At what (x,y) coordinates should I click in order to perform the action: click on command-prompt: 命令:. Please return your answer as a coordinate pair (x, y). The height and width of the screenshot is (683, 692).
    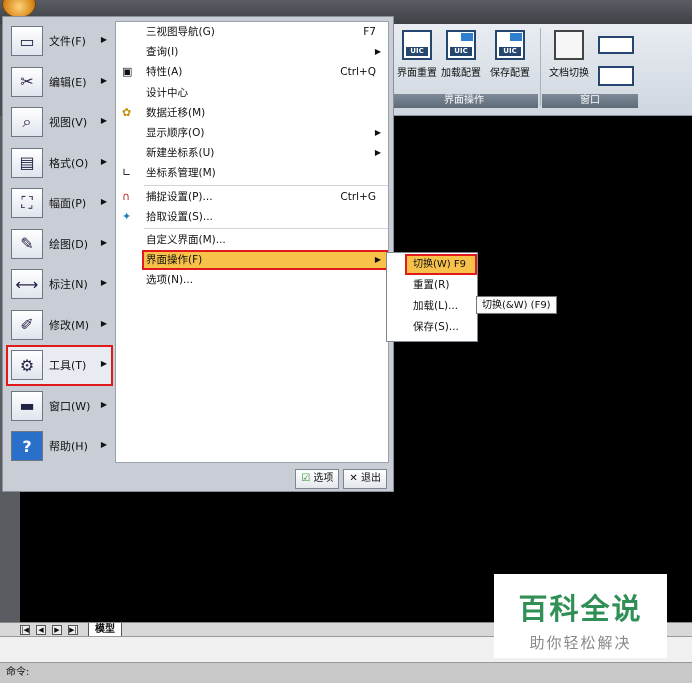
    Looking at the image, I should click on (18, 672).